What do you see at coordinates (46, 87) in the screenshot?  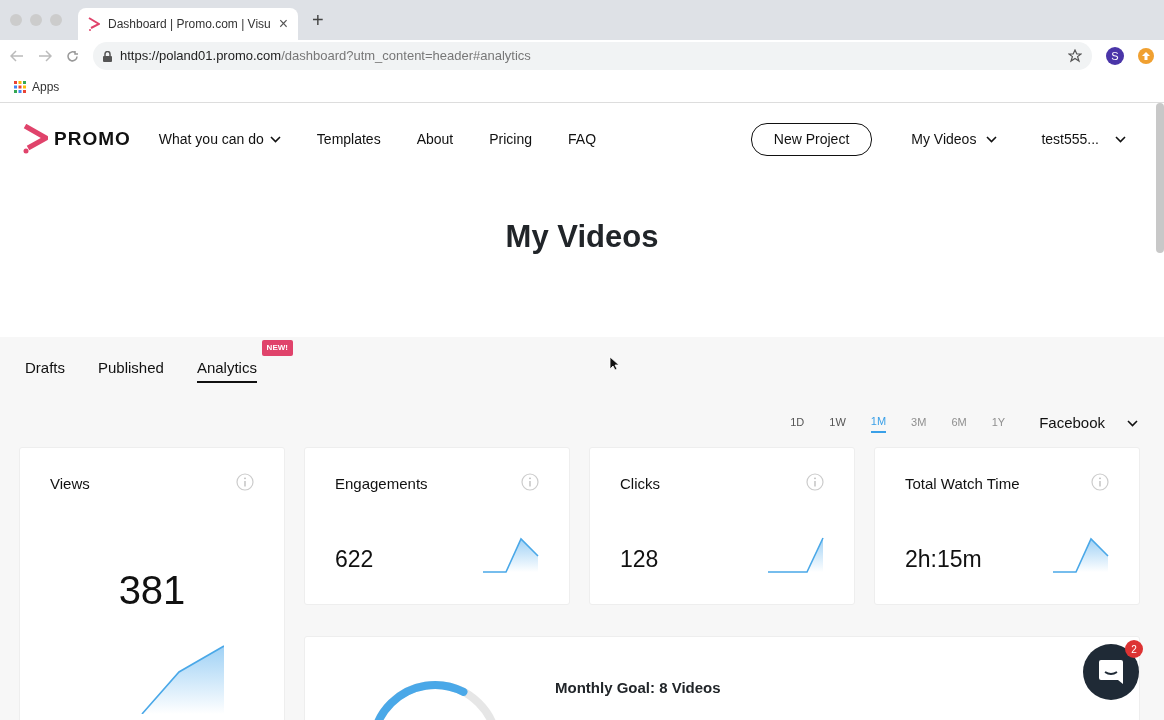 I see `bookmark-link: Apps` at bounding box center [46, 87].